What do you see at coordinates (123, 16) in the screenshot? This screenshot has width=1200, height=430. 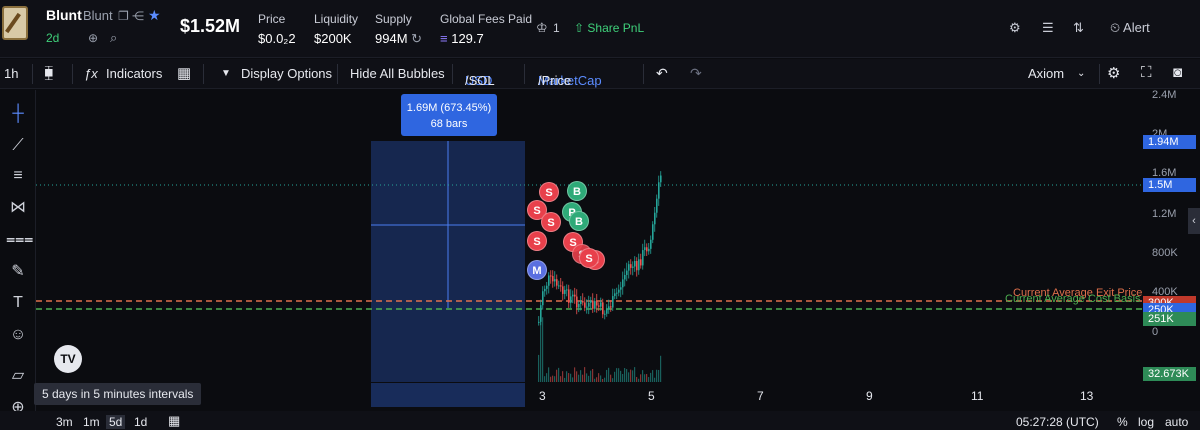 I see `copy-icon: ❐` at bounding box center [123, 16].